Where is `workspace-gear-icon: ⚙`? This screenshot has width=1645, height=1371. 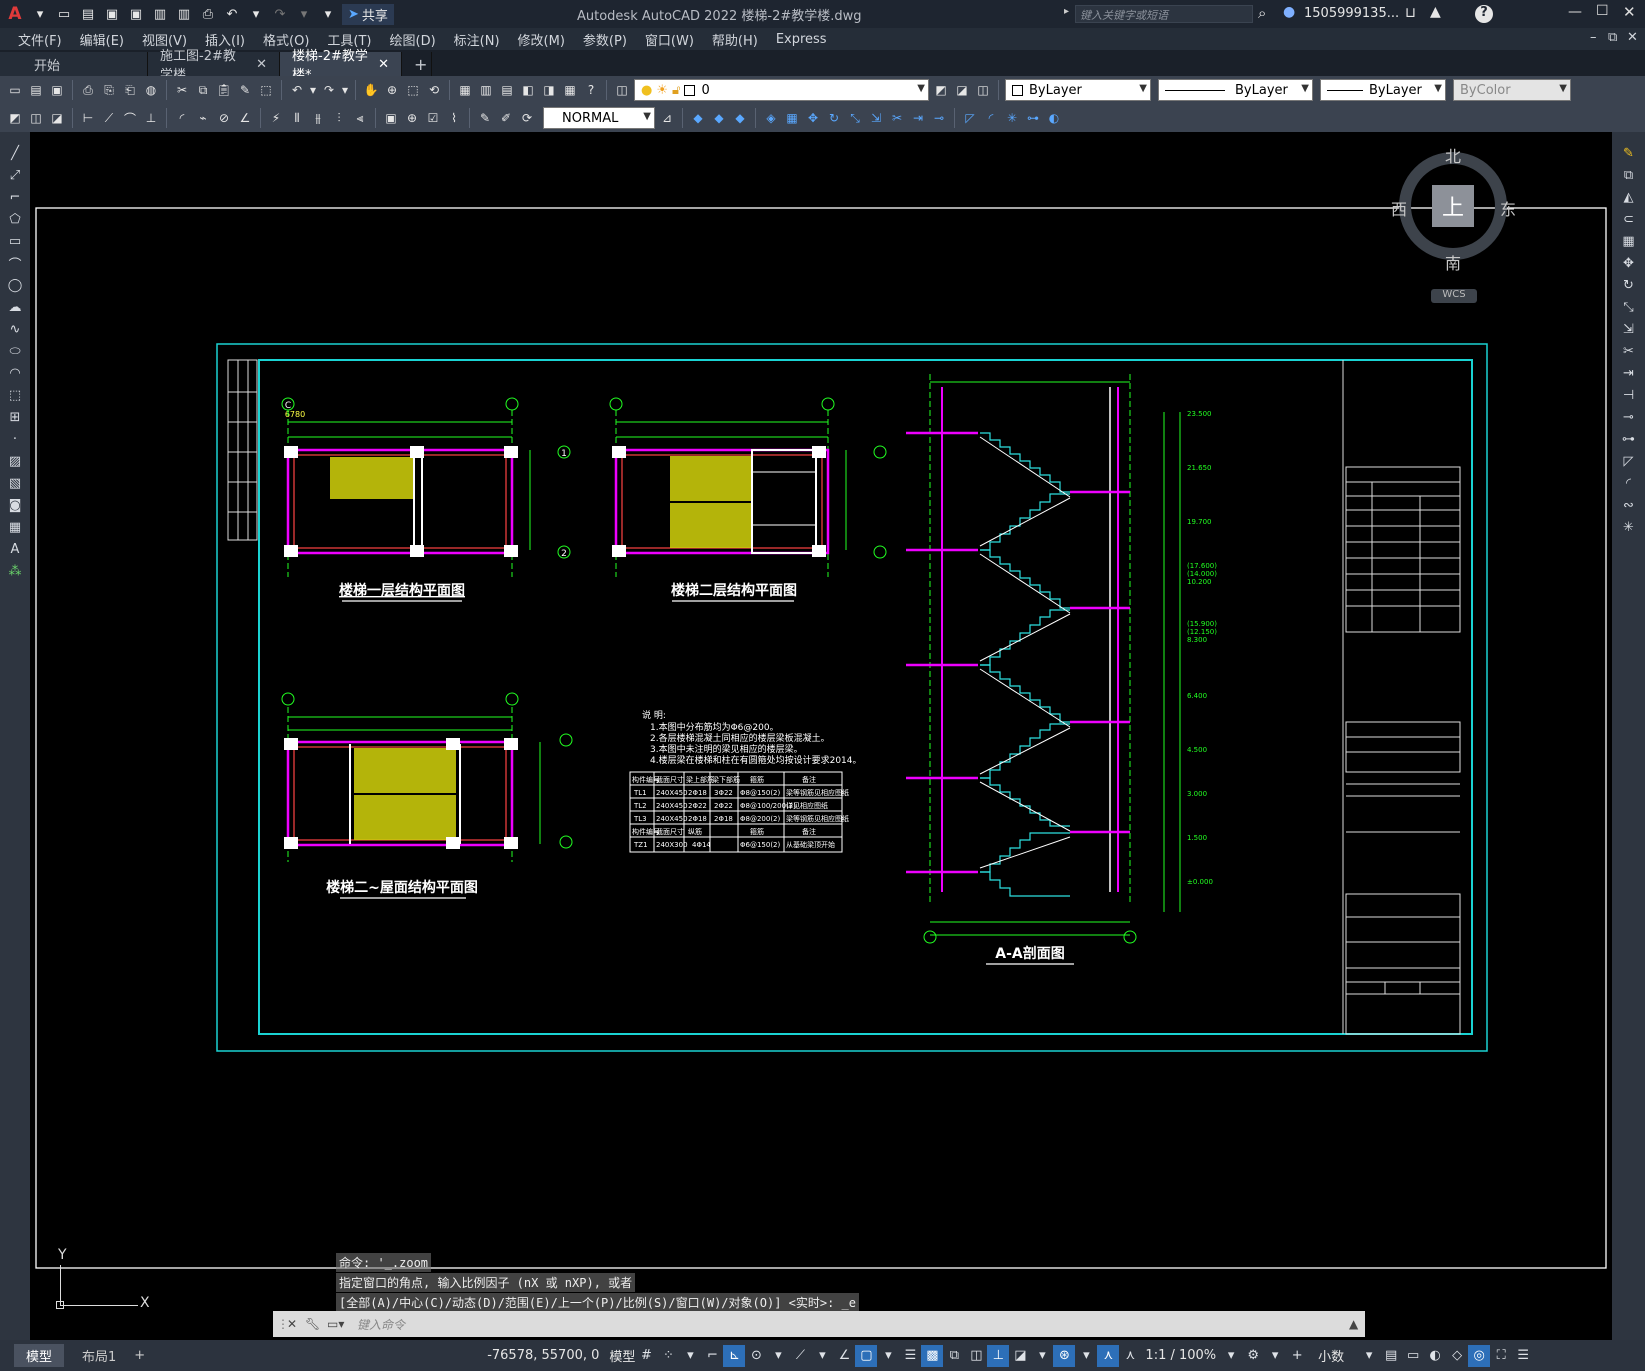
workspace-gear-icon: ⚙ is located at coordinates (1253, 1356).